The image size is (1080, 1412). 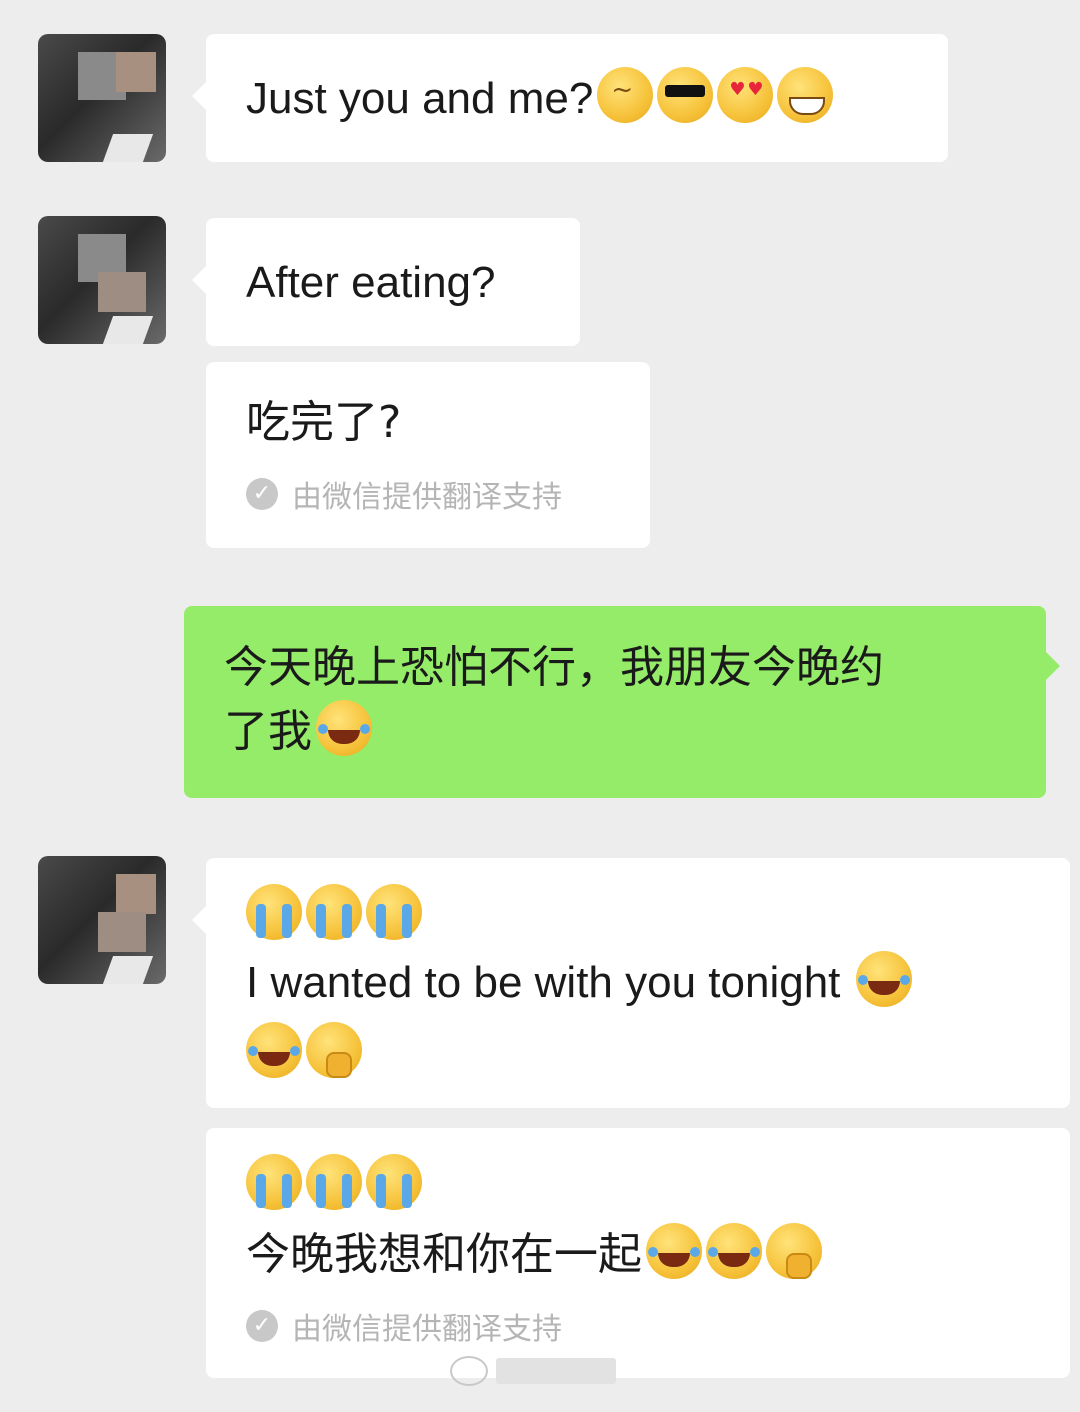 I want to click on translation-bubble: 吃完了? ✓ 由微信提供翻译支持, so click(x=428, y=455).